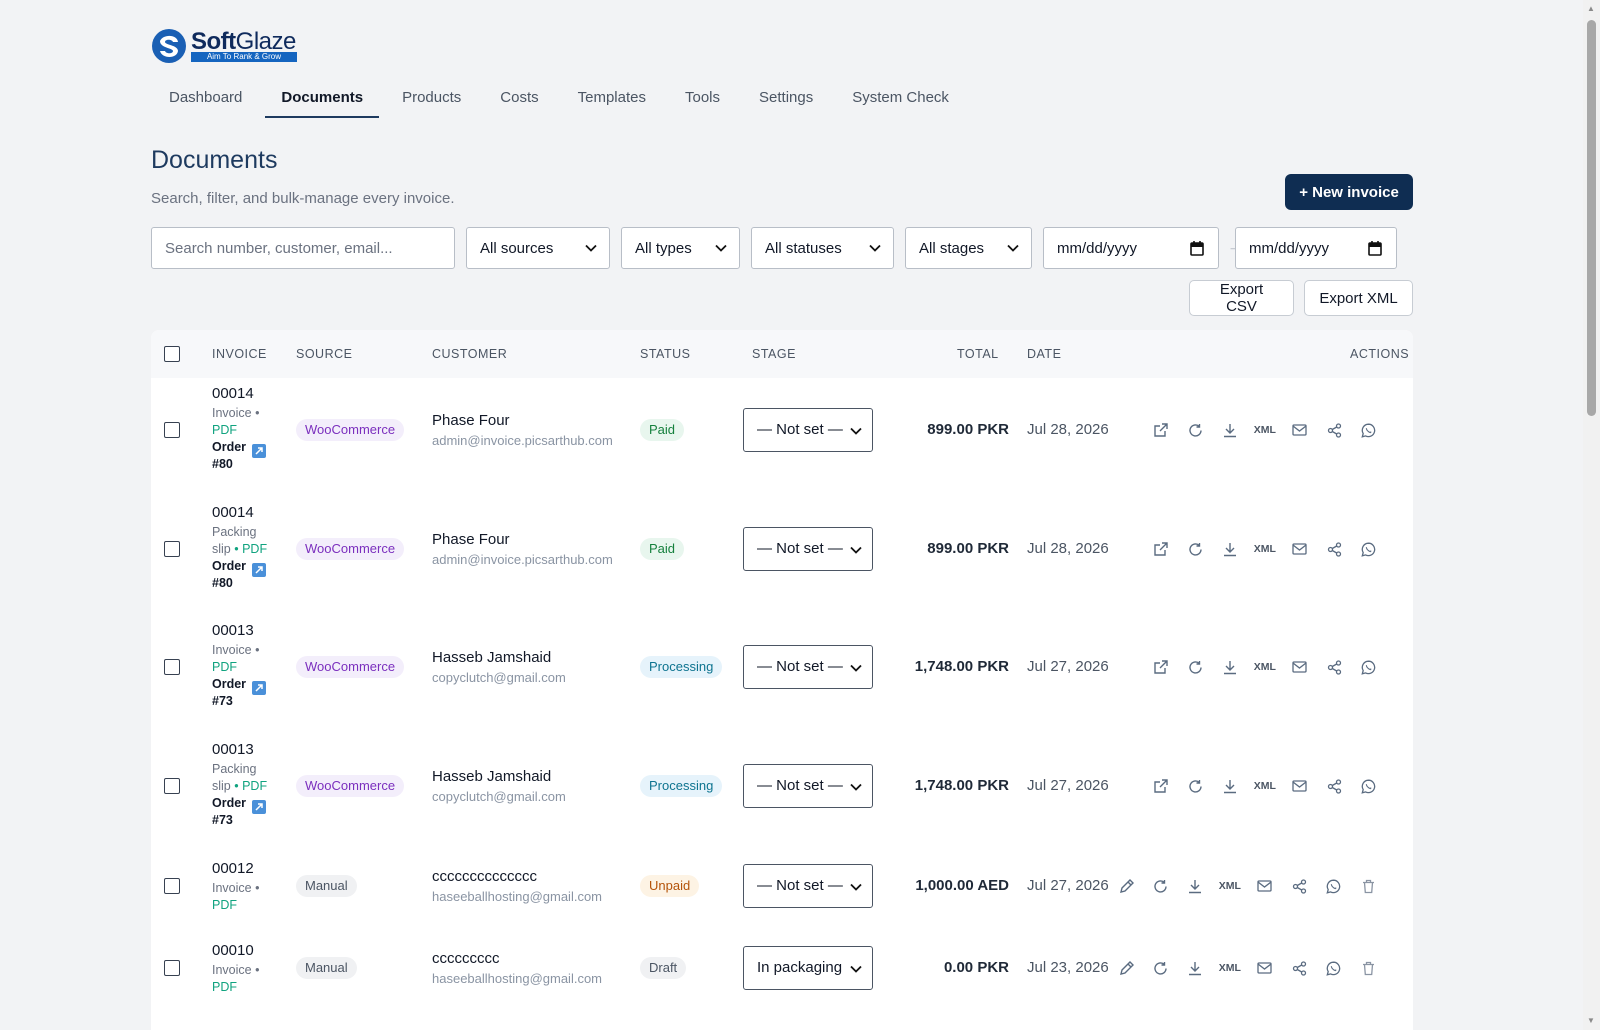 The image size is (1600, 1030). I want to click on tab-documents: Documents, so click(322, 99).